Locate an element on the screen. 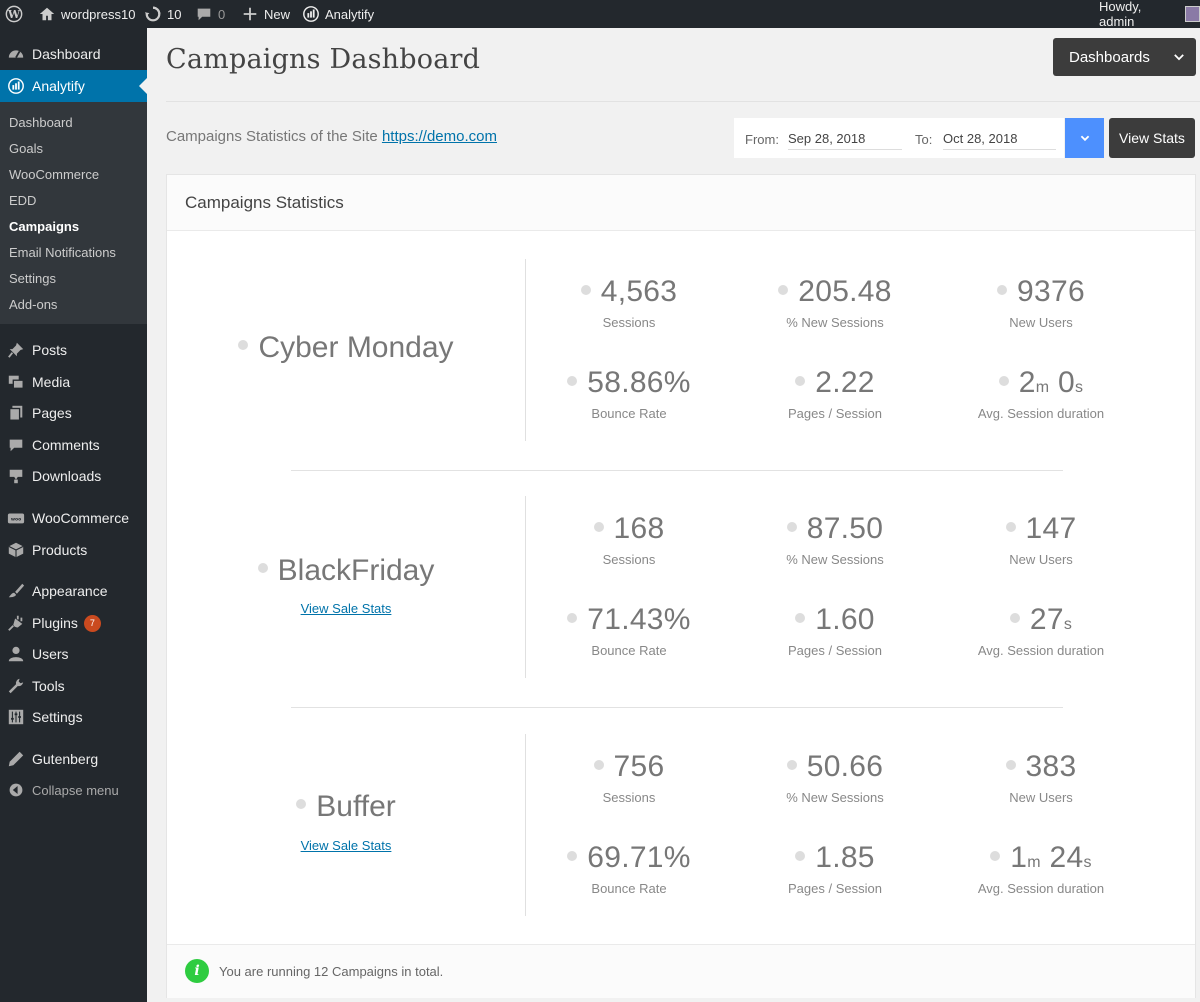 This screenshot has width=1200, height=1002. menu-plugins: Plugins 7 is located at coordinates (73, 623).